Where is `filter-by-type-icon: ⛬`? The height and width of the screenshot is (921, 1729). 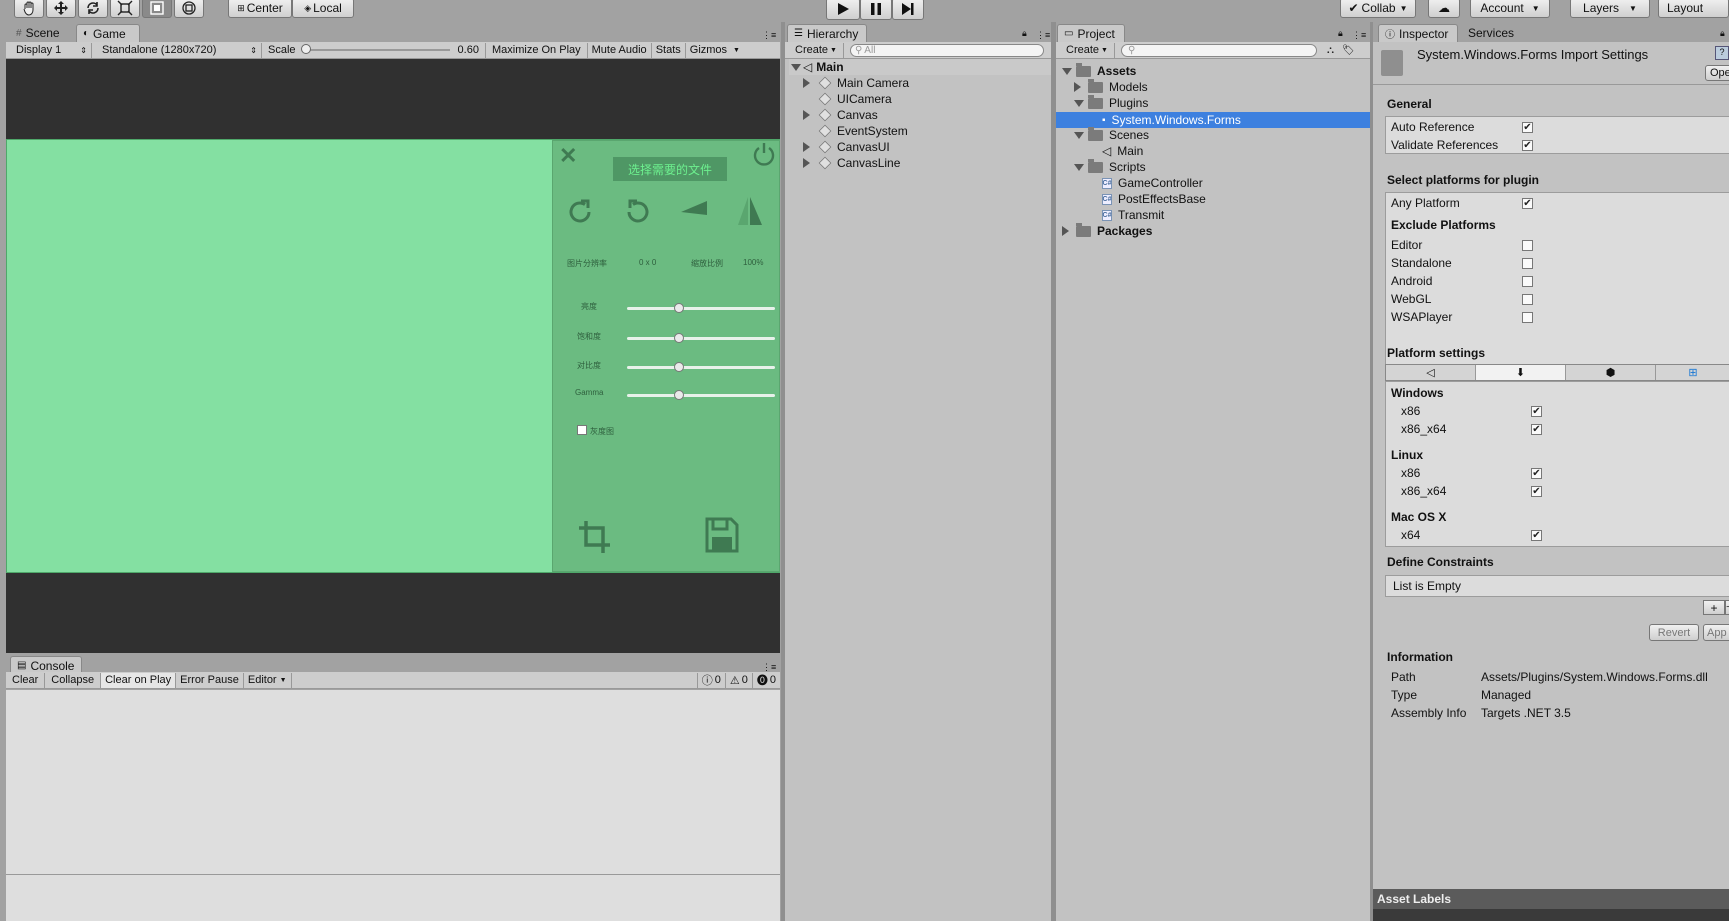 filter-by-type-icon: ⛬ is located at coordinates (1330, 50).